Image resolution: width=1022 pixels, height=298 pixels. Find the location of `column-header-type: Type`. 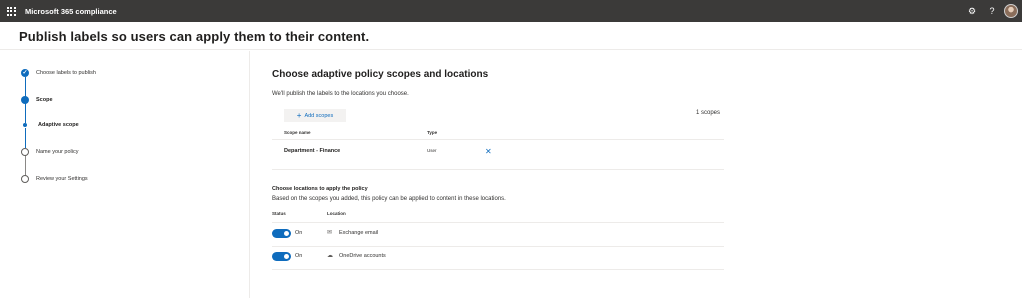

column-header-type: Type is located at coordinates (432, 132).